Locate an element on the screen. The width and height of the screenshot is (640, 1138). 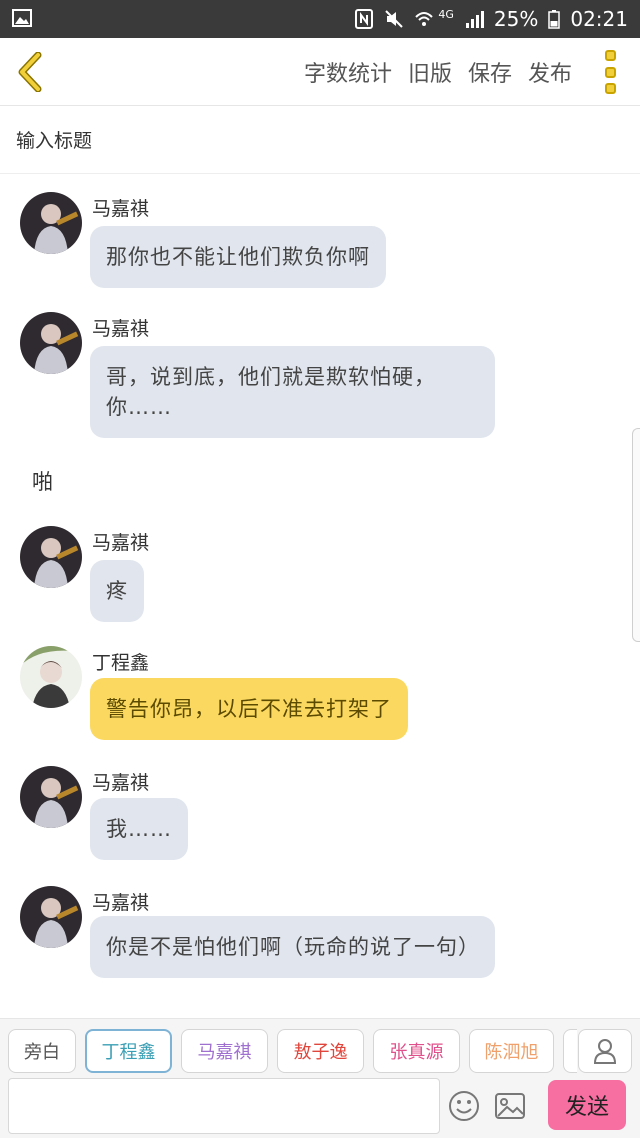
signal-icon is located at coordinates (474, 19).